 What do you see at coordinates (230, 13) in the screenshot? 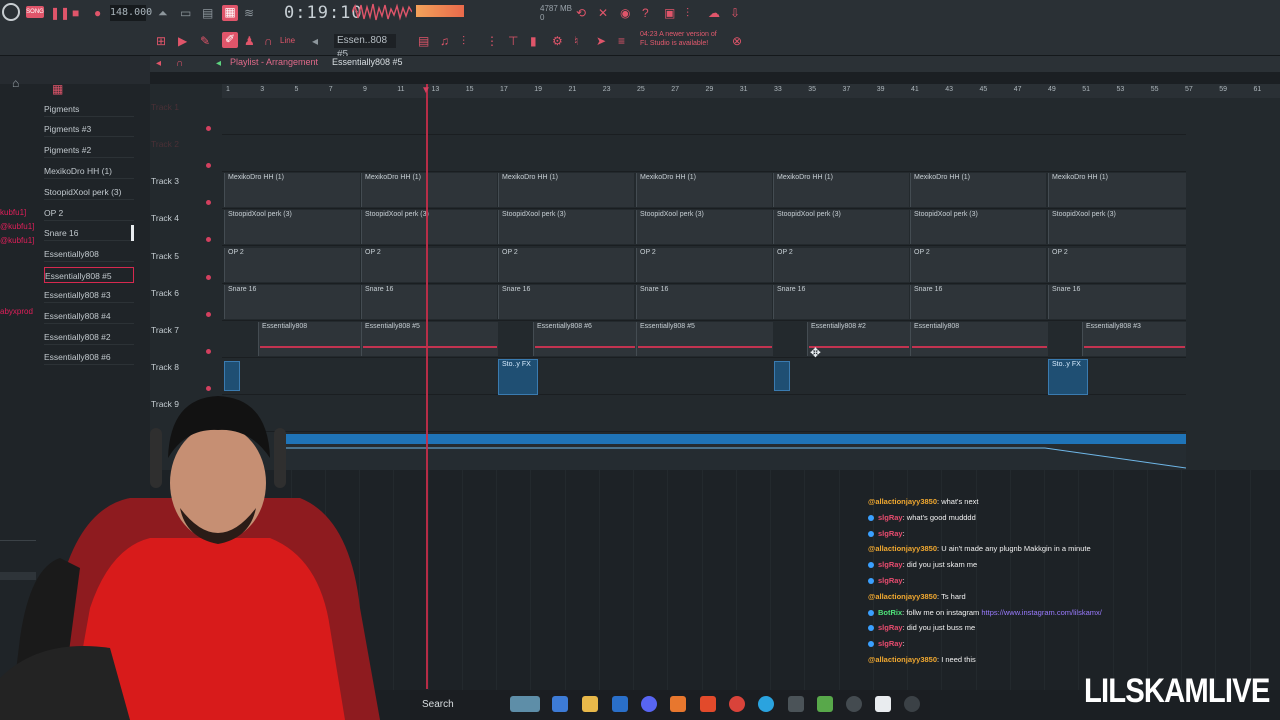
I see `loop-record-icon: ▦` at bounding box center [230, 13].